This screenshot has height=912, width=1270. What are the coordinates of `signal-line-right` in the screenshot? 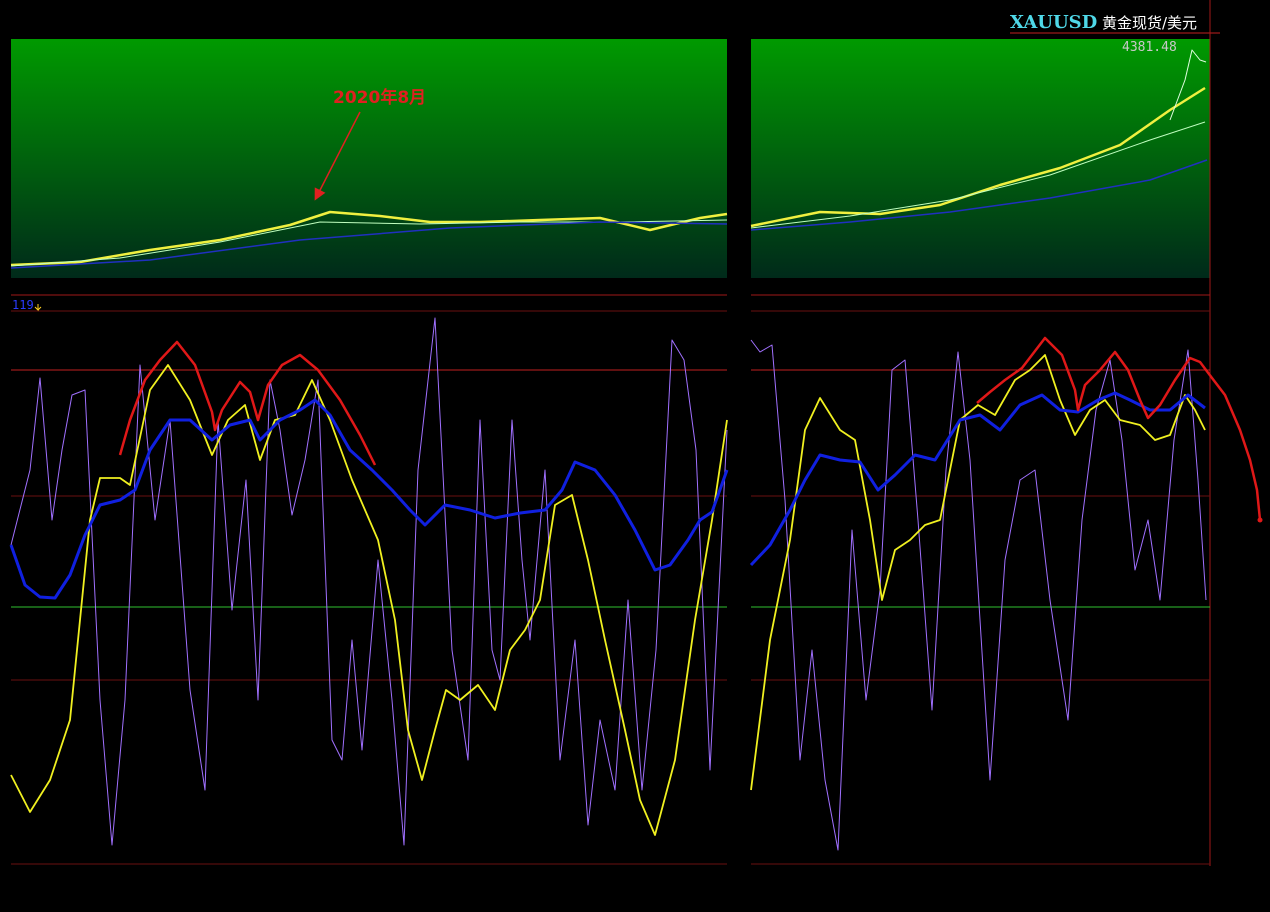 It's located at (977, 479).